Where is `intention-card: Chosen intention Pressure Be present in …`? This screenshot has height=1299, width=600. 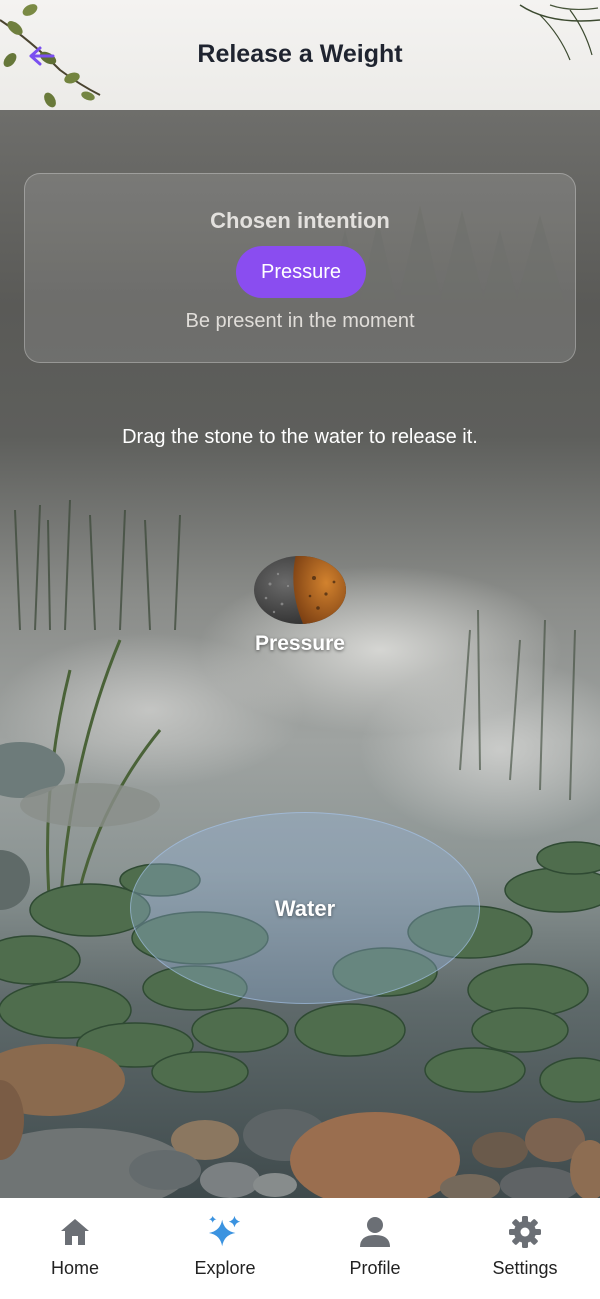 intention-card: Chosen intention Pressure Be present in … is located at coordinates (300, 268).